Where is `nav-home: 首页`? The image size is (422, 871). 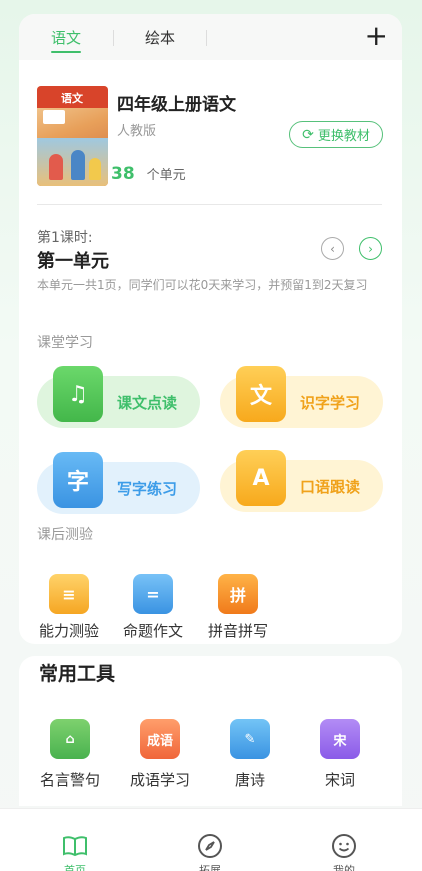
nav-home: 首页 is located at coordinates (75, 852).